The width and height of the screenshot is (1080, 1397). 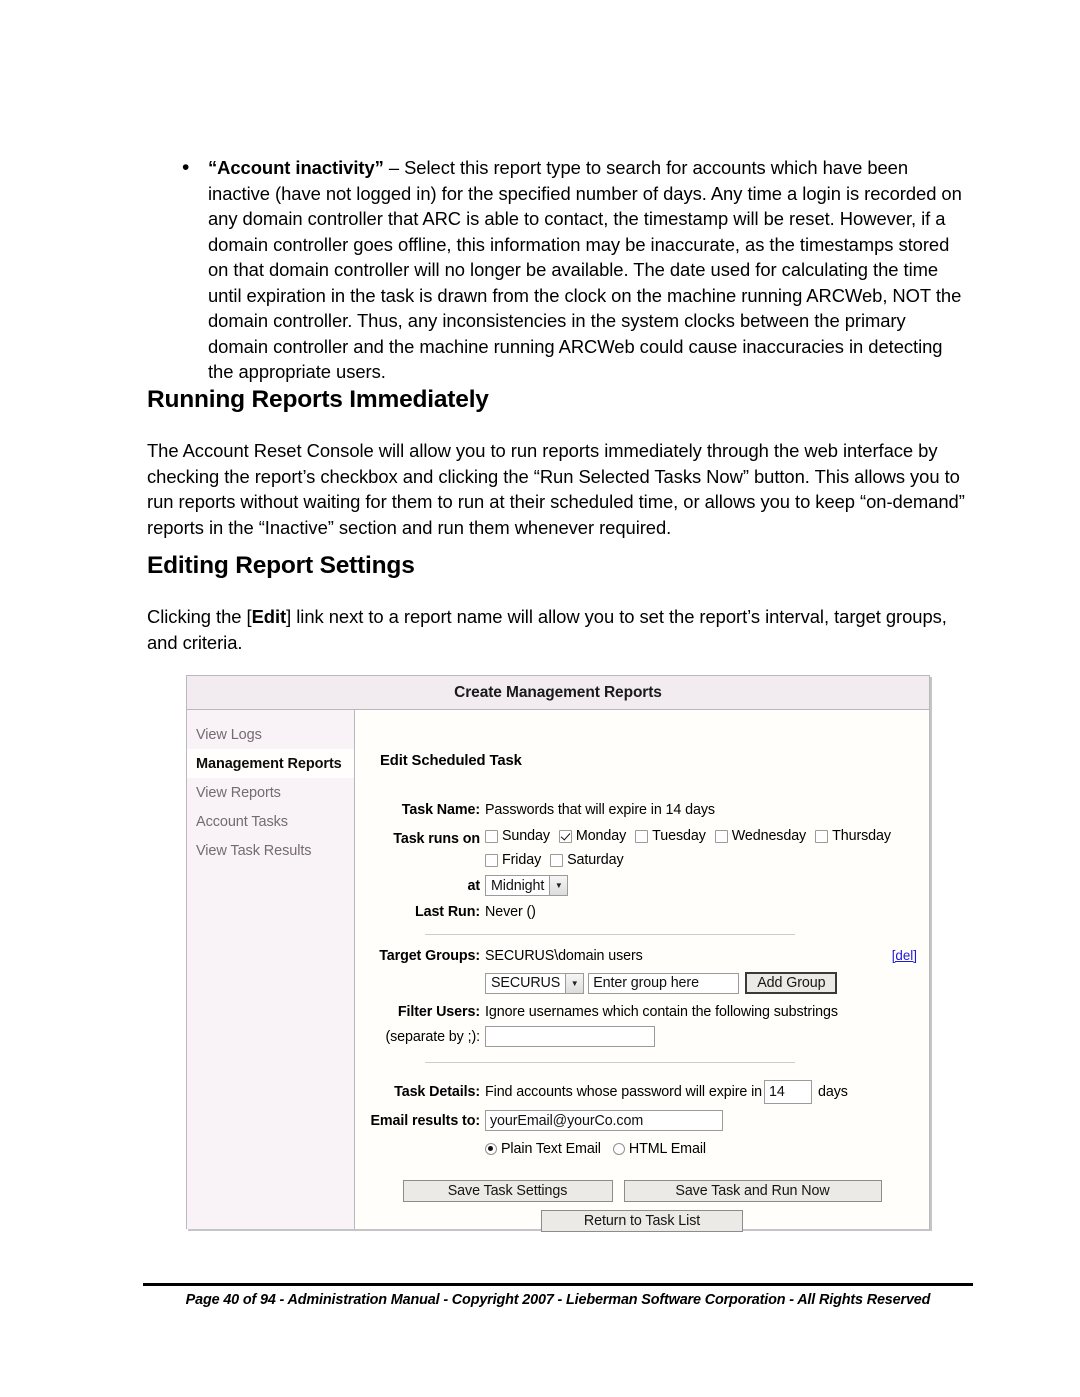 I want to click on checkbox-wednesday-box, so click(x=721, y=836).